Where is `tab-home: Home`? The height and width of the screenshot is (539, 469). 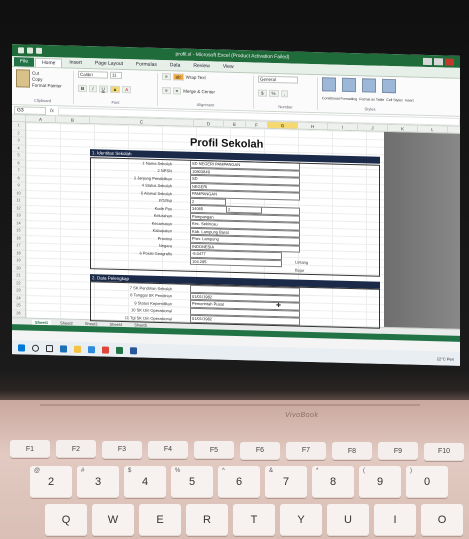 tab-home: Home is located at coordinates (49, 62).